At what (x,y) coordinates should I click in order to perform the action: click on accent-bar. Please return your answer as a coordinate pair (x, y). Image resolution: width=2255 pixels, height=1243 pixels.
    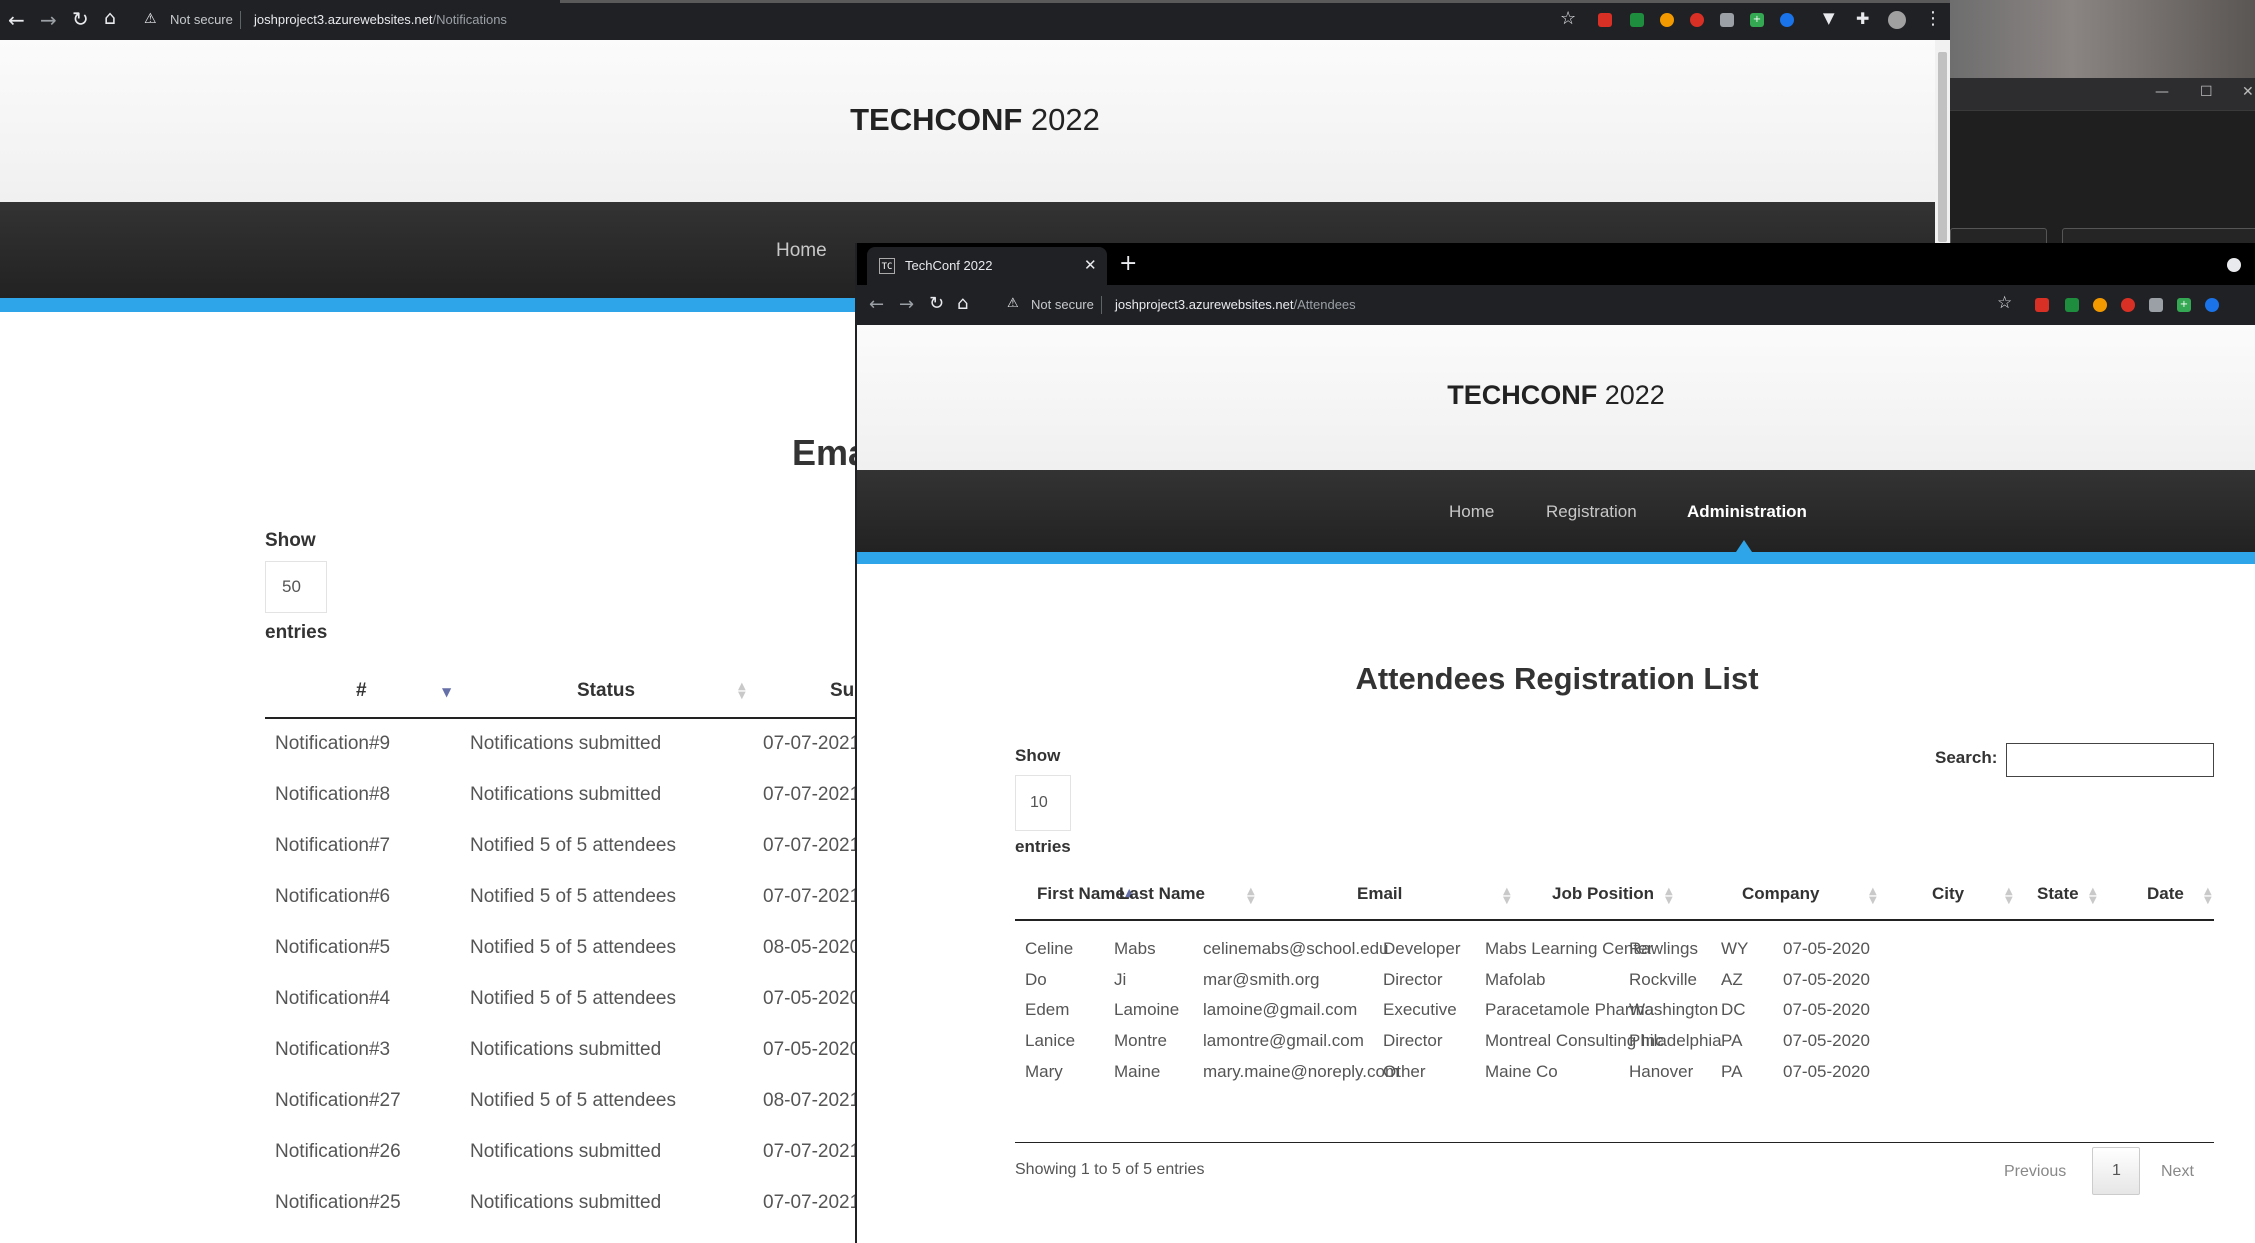
    Looking at the image, I should click on (1556, 558).